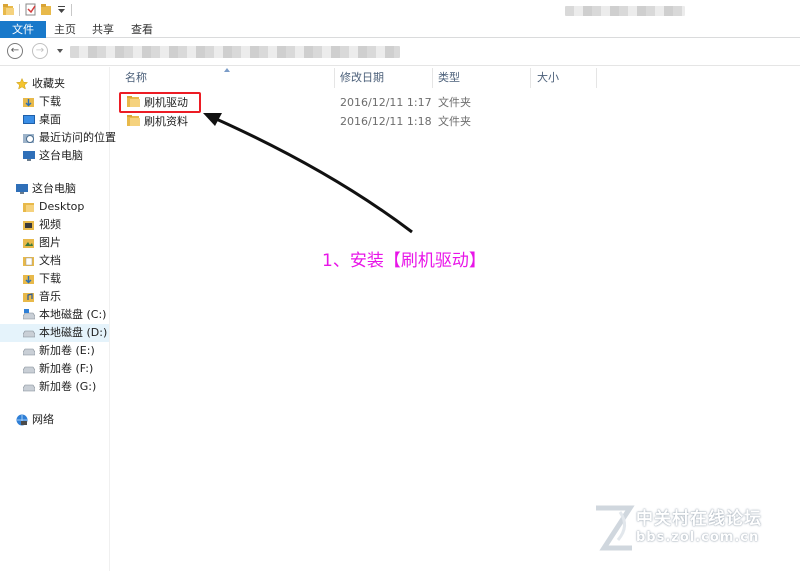 This screenshot has width=800, height=571. I want to click on annotation-arrow-icon, so click(308, 173).